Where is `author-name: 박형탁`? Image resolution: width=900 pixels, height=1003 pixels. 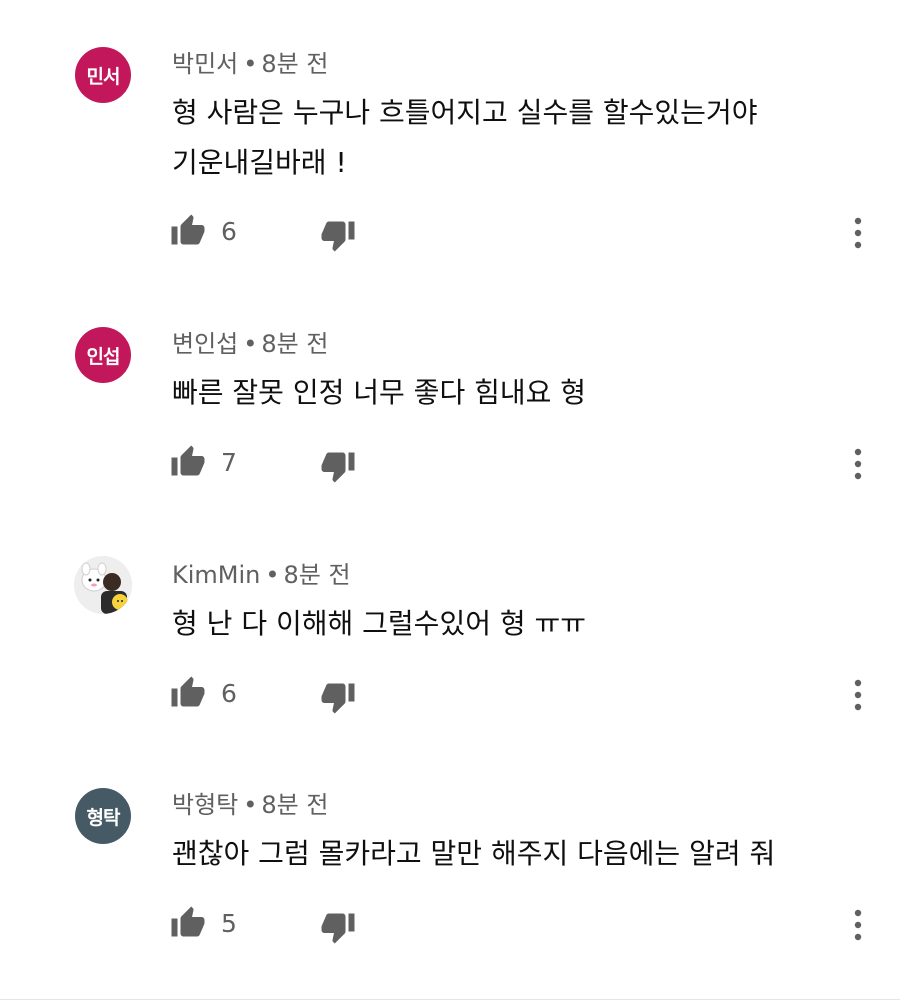
author-name: 박형탁 is located at coordinates (205, 805).